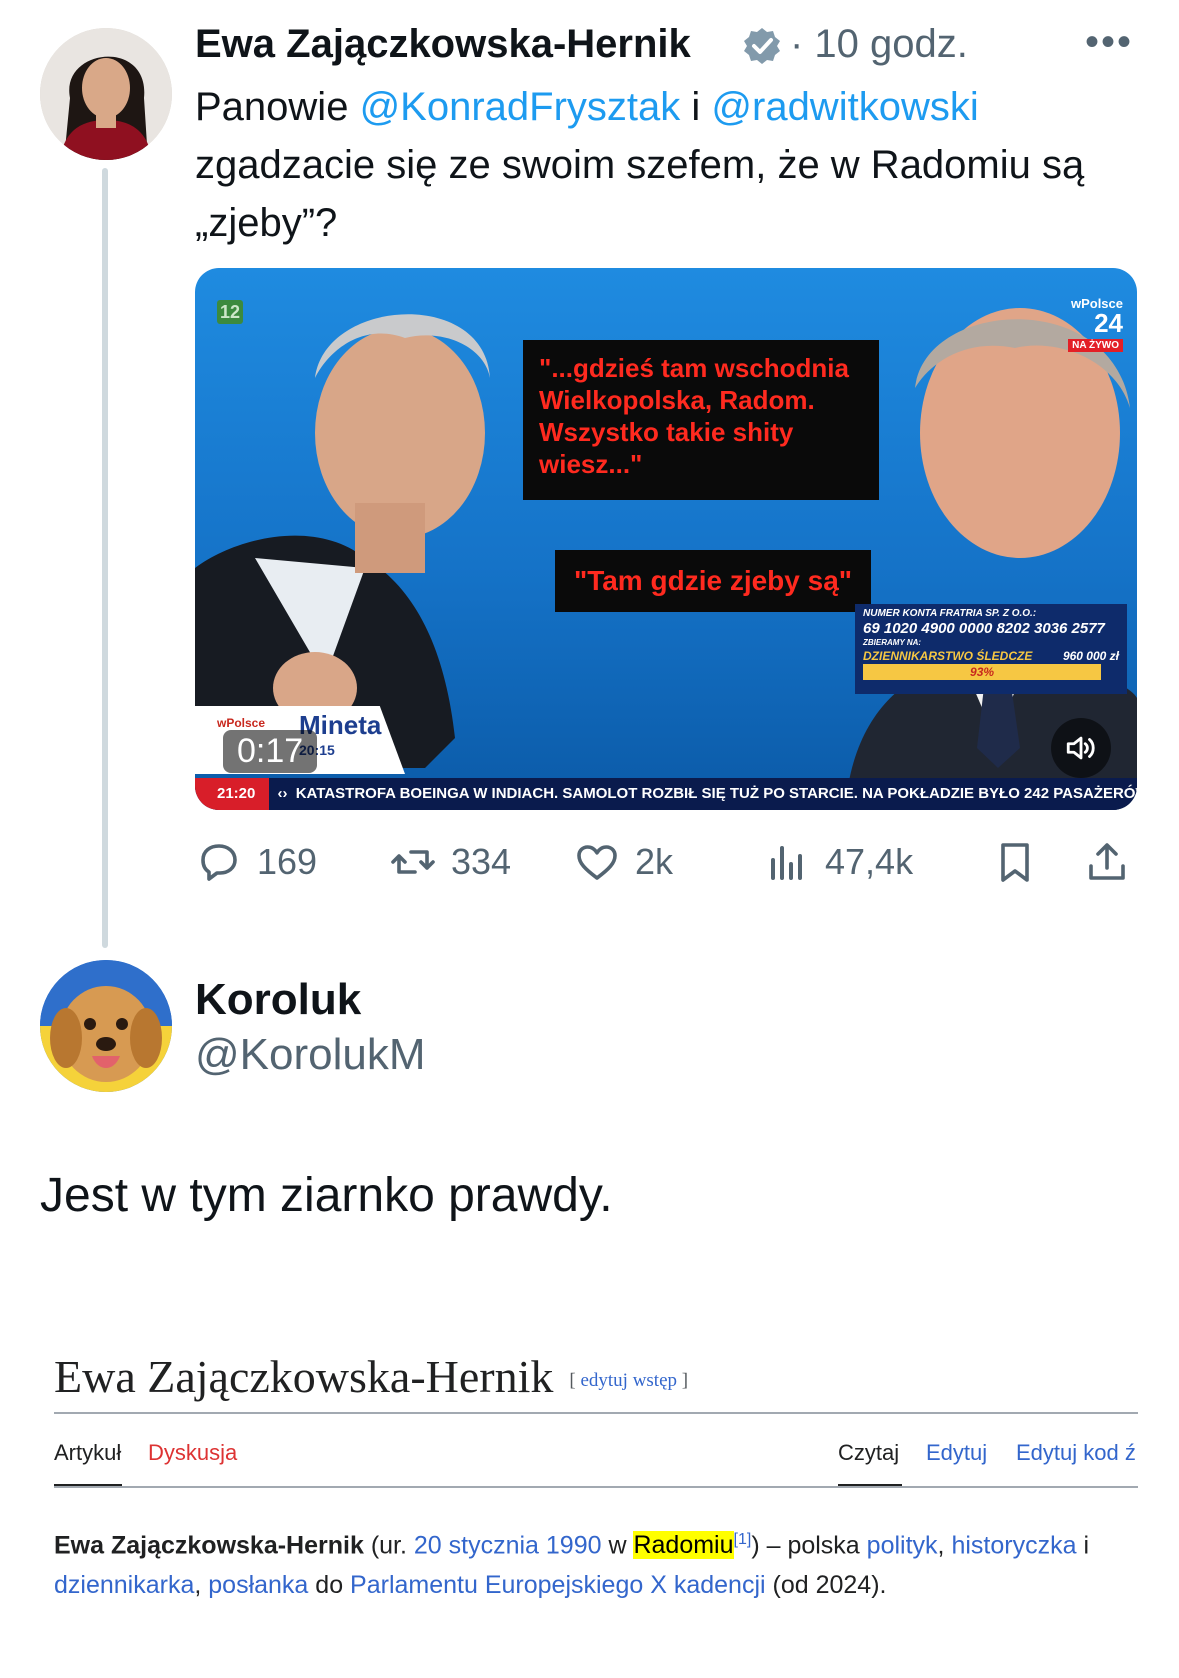 This screenshot has width=1179, height=1678. I want to click on wiki-text: i, so click(1082, 1545).